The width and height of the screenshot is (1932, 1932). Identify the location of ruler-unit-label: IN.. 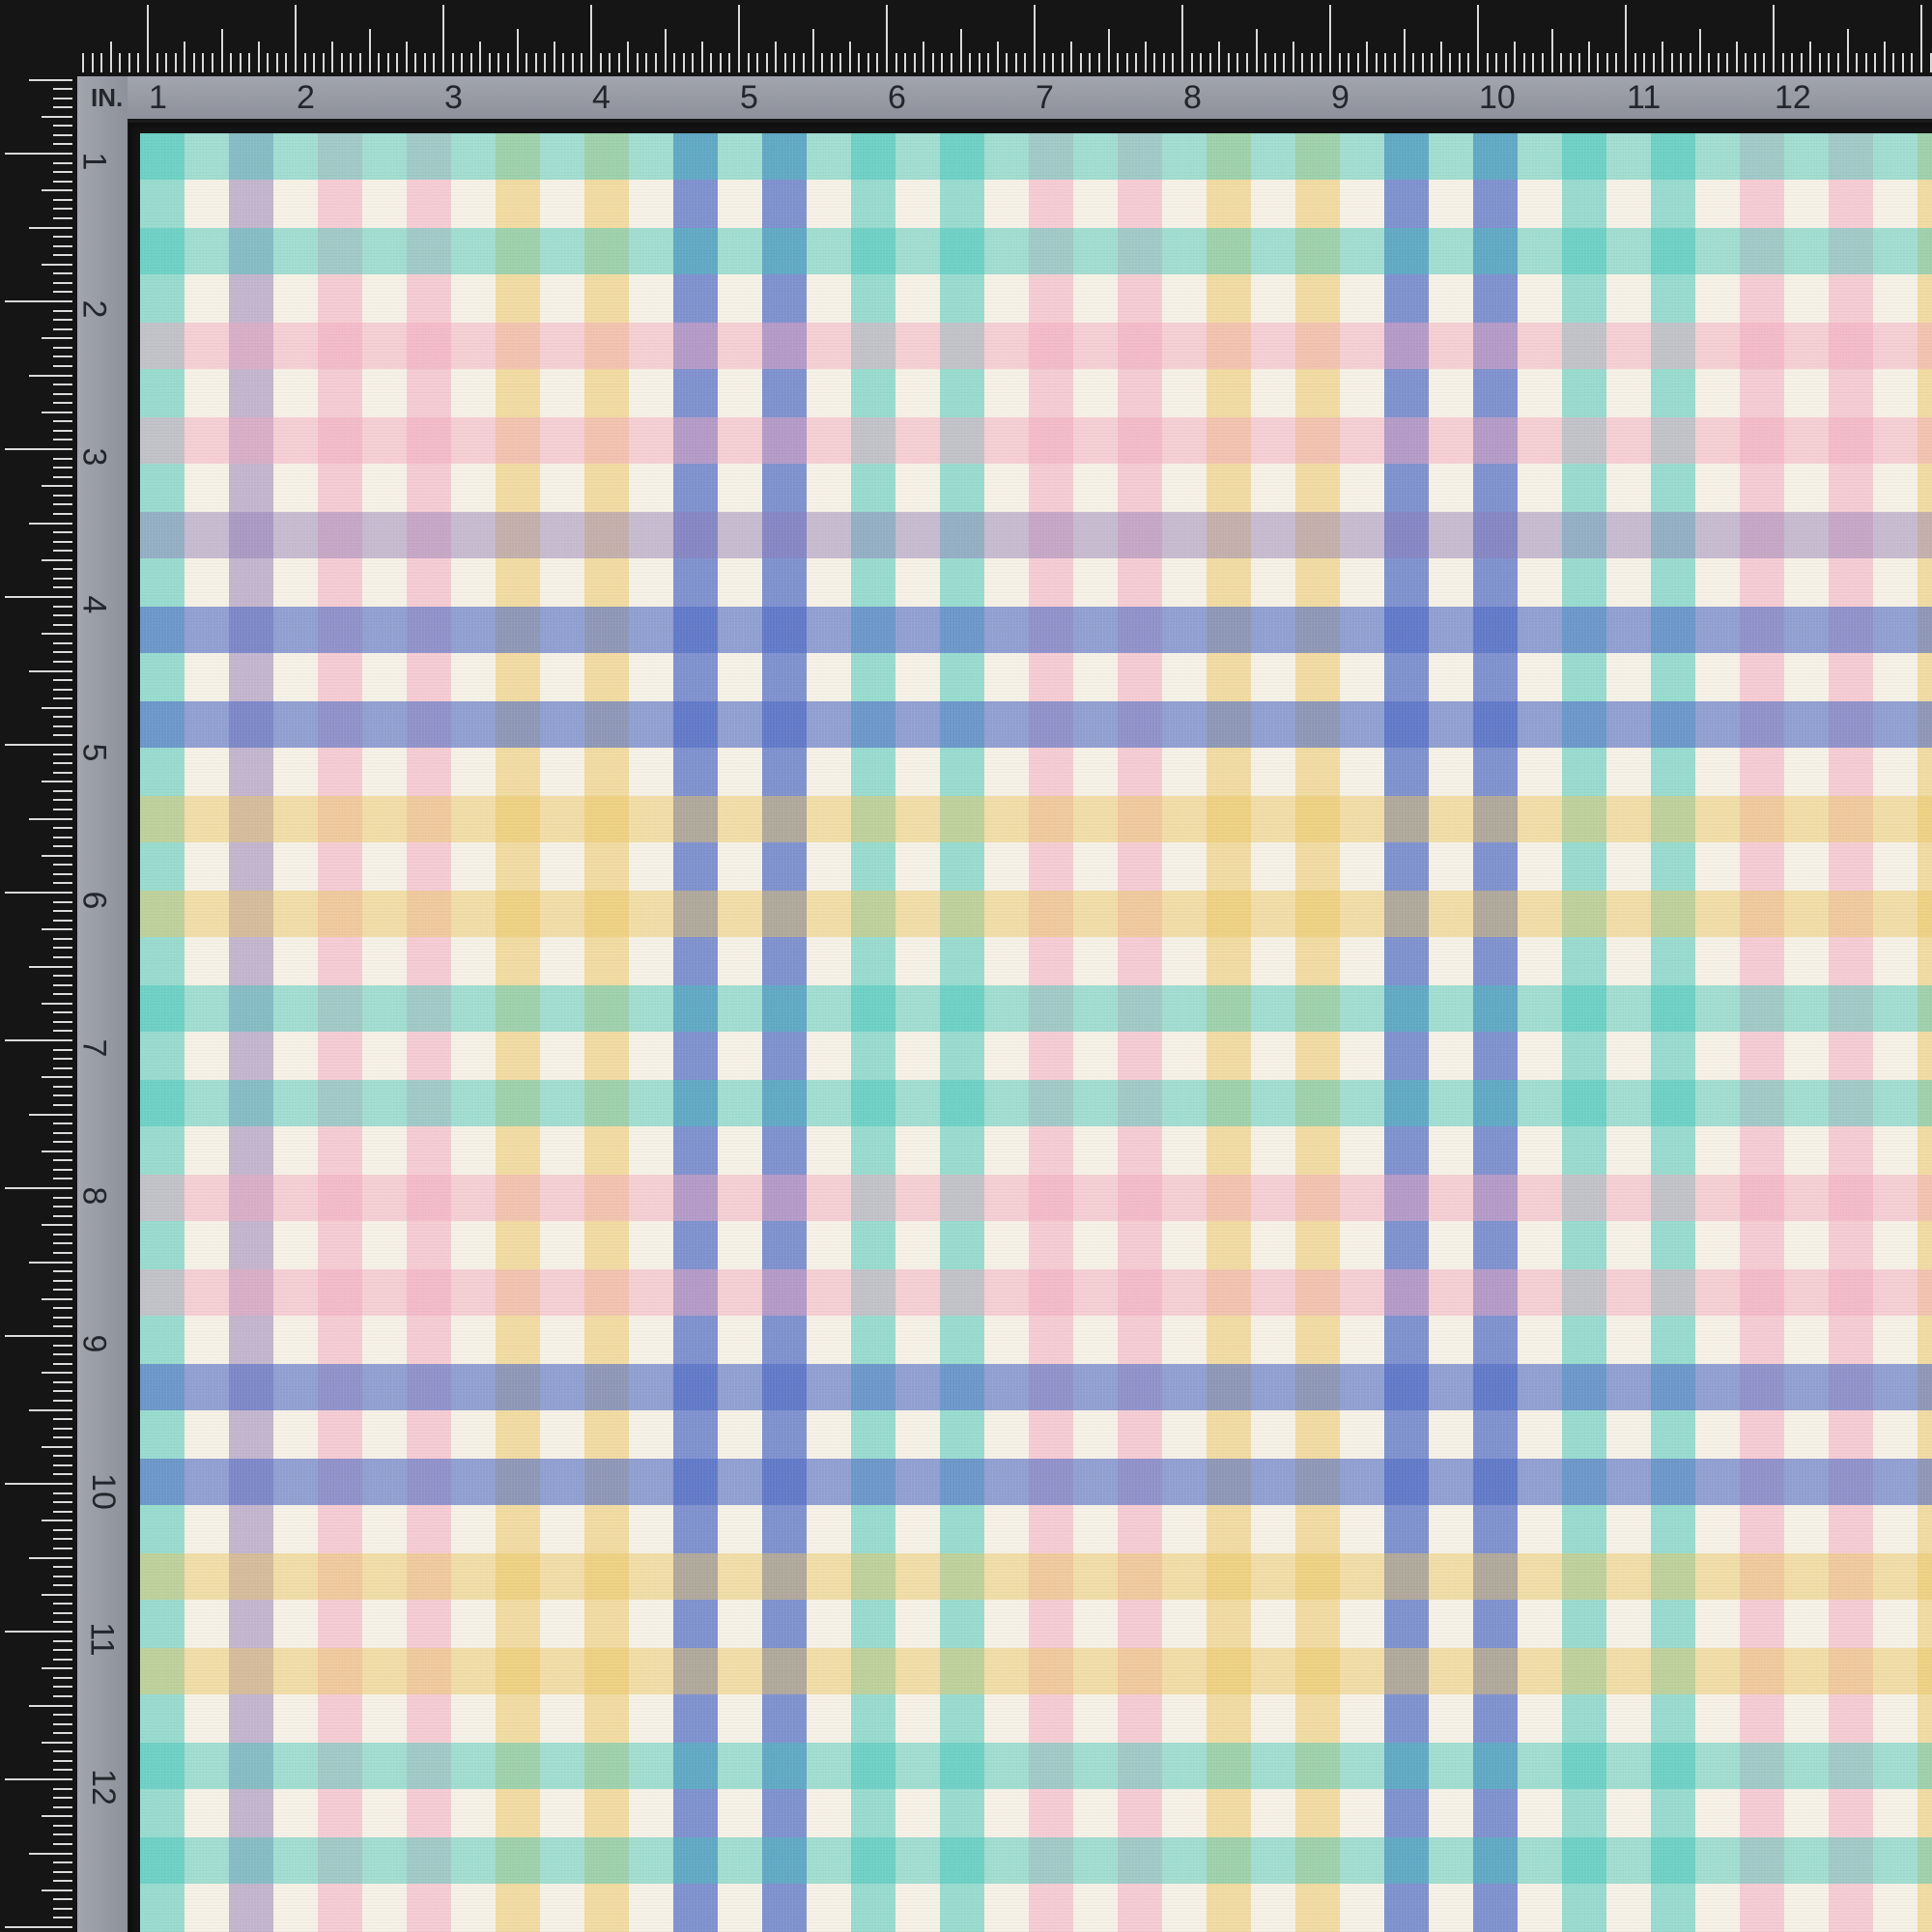
(107, 97).